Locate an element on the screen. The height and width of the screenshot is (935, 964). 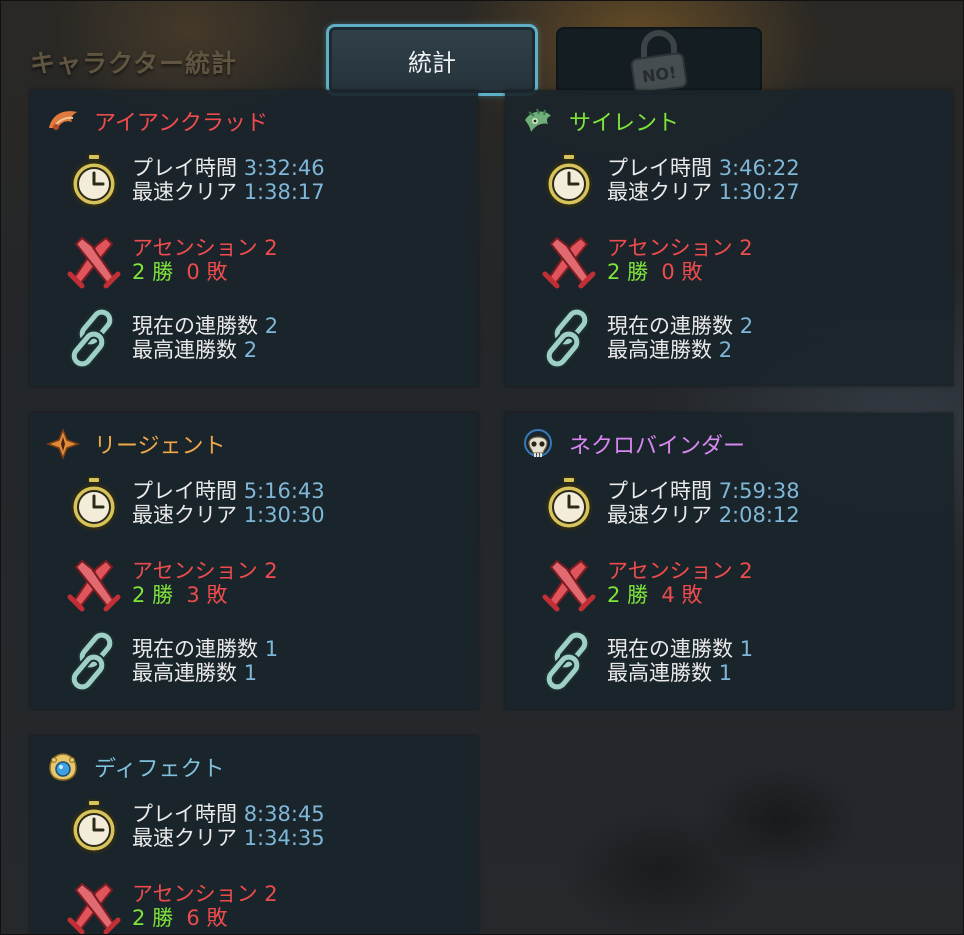
playtime-value: 7:59:38 is located at coordinates (759, 491).